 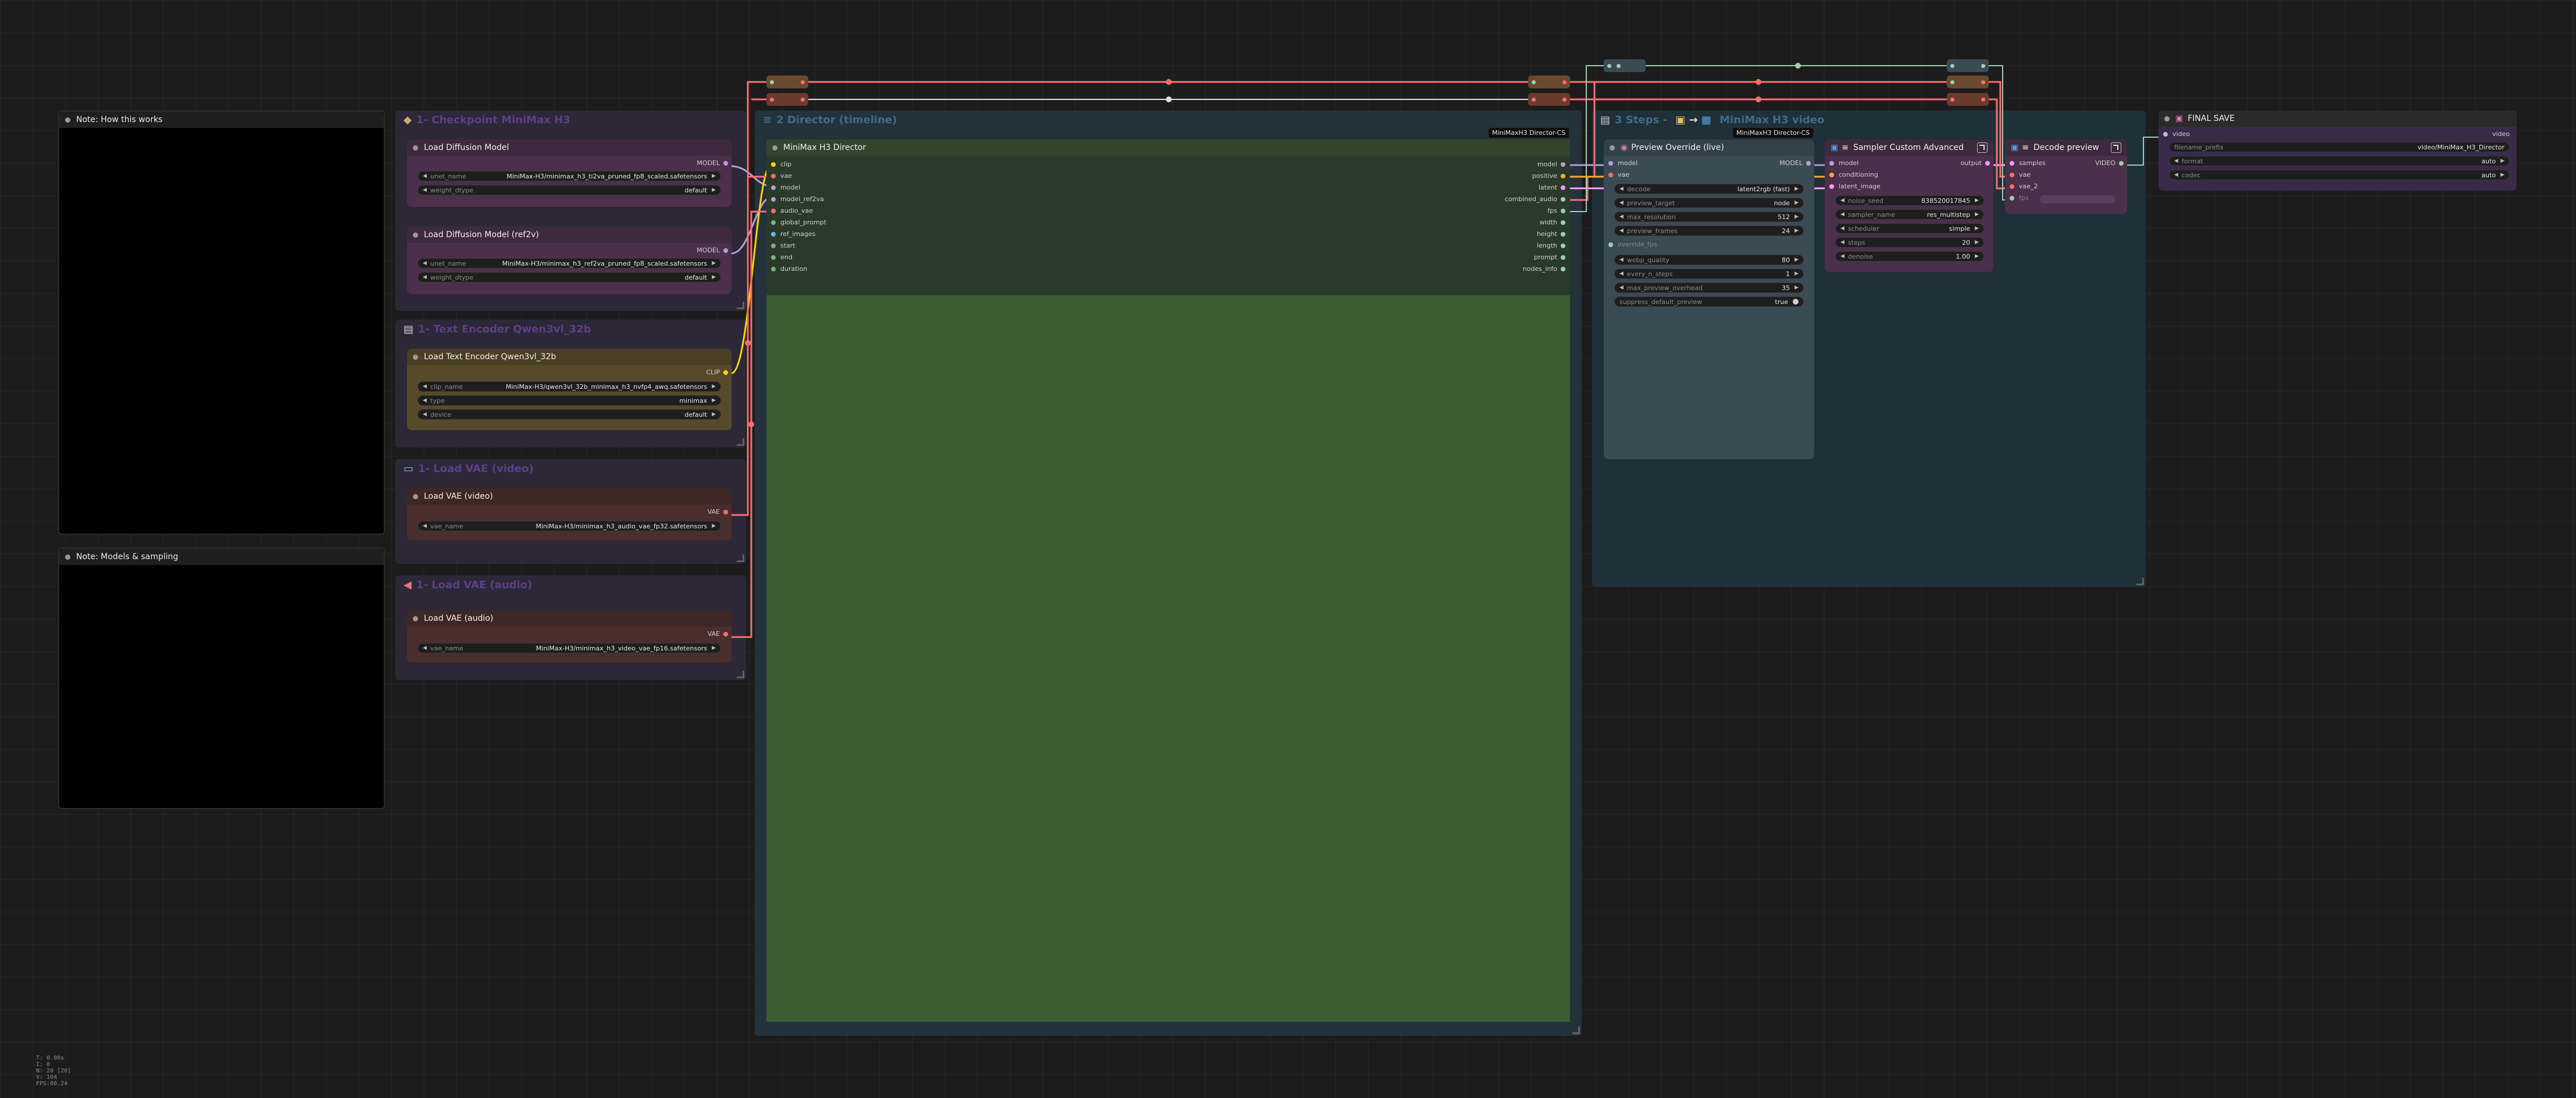 I want to click on input-socket-global-prompt, so click(x=773, y=222).